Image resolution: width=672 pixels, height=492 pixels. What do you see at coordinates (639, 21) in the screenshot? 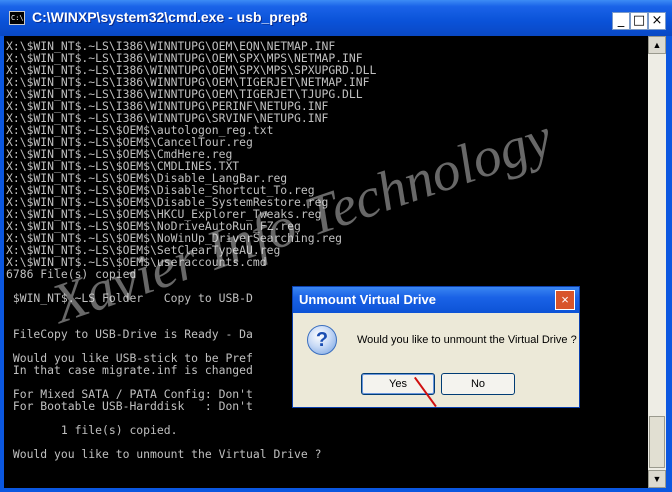
I see `maximize-button: □` at bounding box center [639, 21].